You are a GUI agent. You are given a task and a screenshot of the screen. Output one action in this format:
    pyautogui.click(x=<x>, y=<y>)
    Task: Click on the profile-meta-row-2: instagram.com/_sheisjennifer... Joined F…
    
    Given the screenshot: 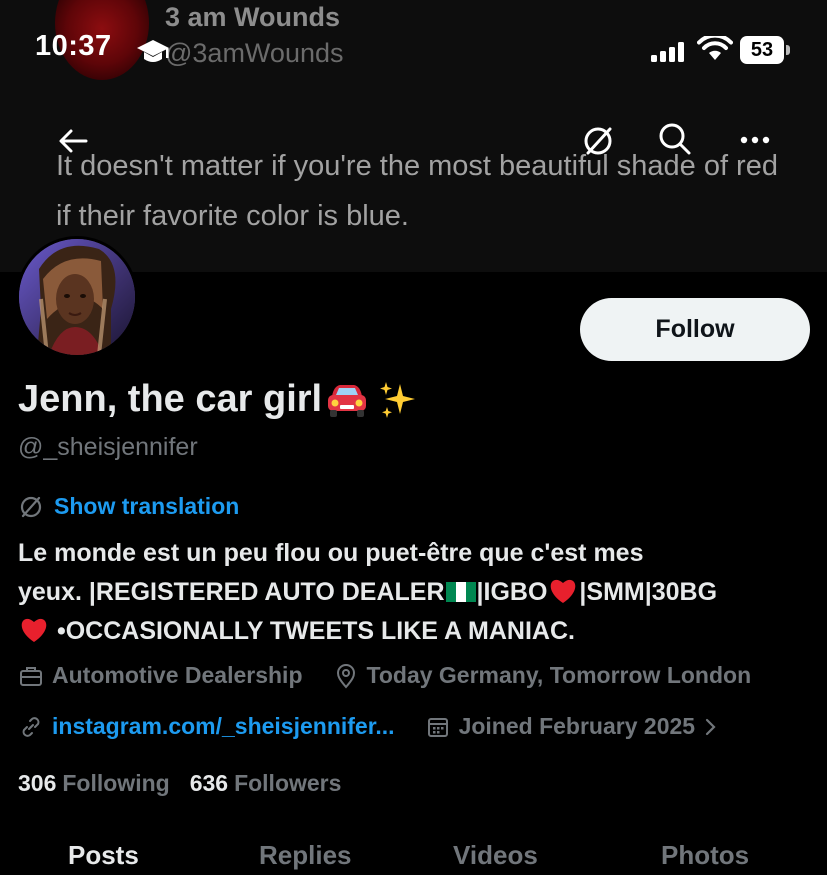 What is the action you would take?
    pyautogui.click(x=368, y=726)
    